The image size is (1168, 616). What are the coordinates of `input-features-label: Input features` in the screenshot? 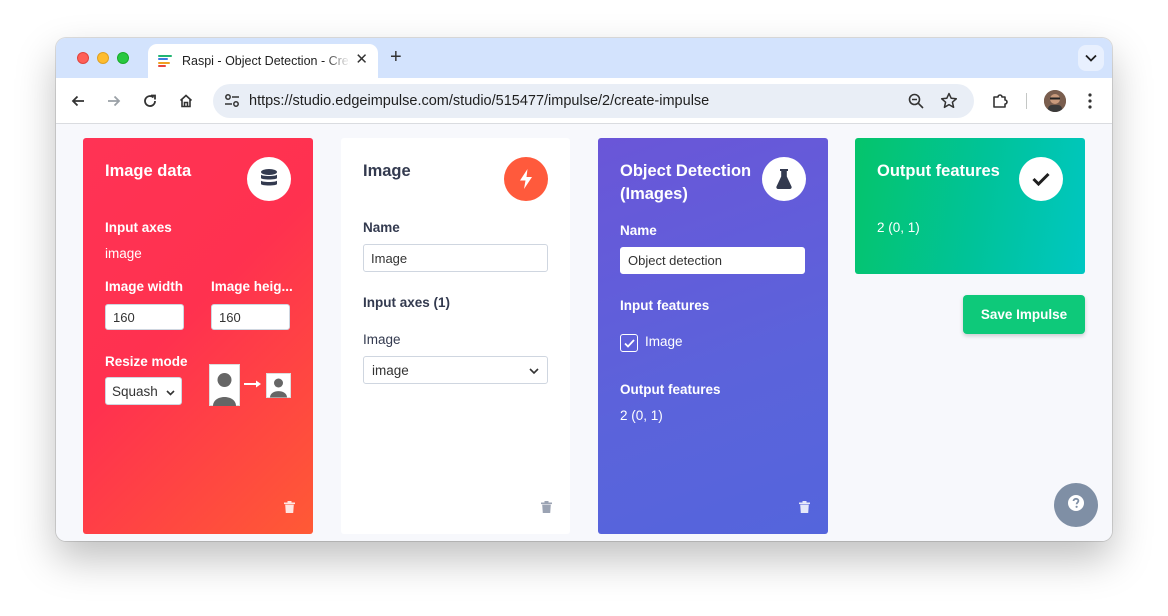 It's located at (665, 305).